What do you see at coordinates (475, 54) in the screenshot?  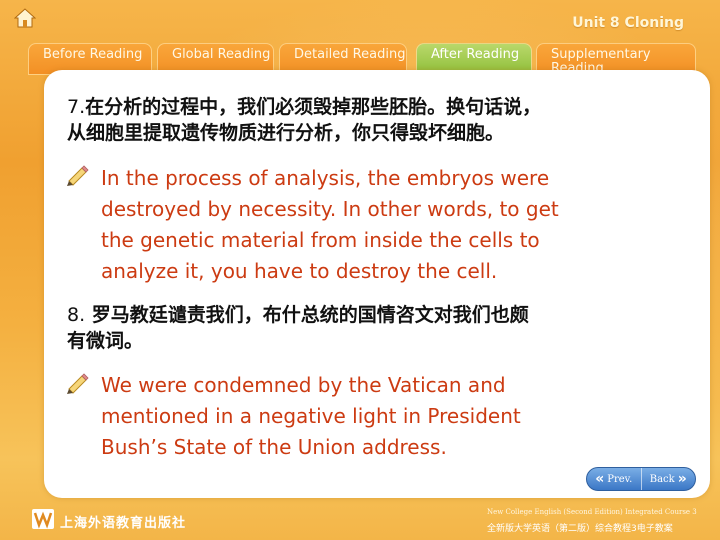 I see `tab-label: After Reading` at bounding box center [475, 54].